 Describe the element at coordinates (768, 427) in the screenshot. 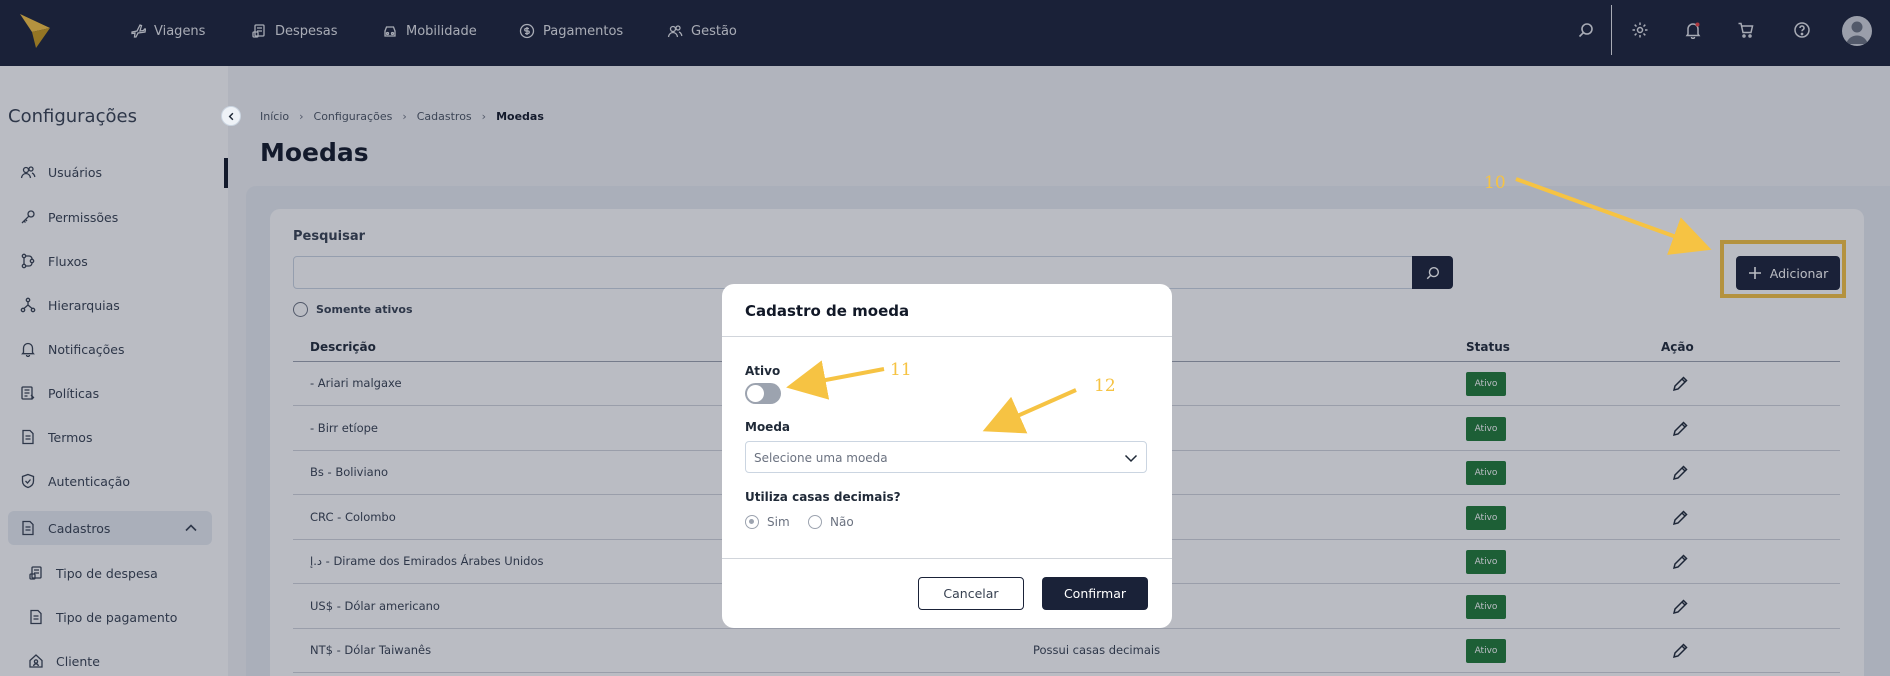

I see `currency-label: Moeda` at that location.